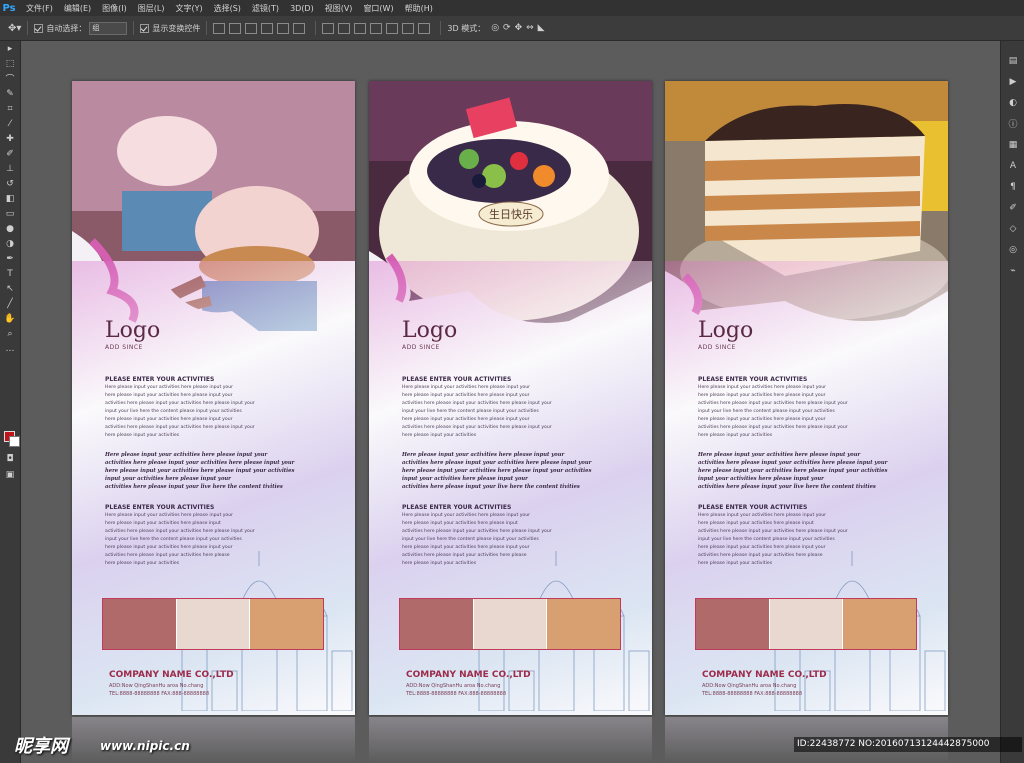  Describe the element at coordinates (114, 8) in the screenshot. I see `menu-image: 图像(I)` at that location.